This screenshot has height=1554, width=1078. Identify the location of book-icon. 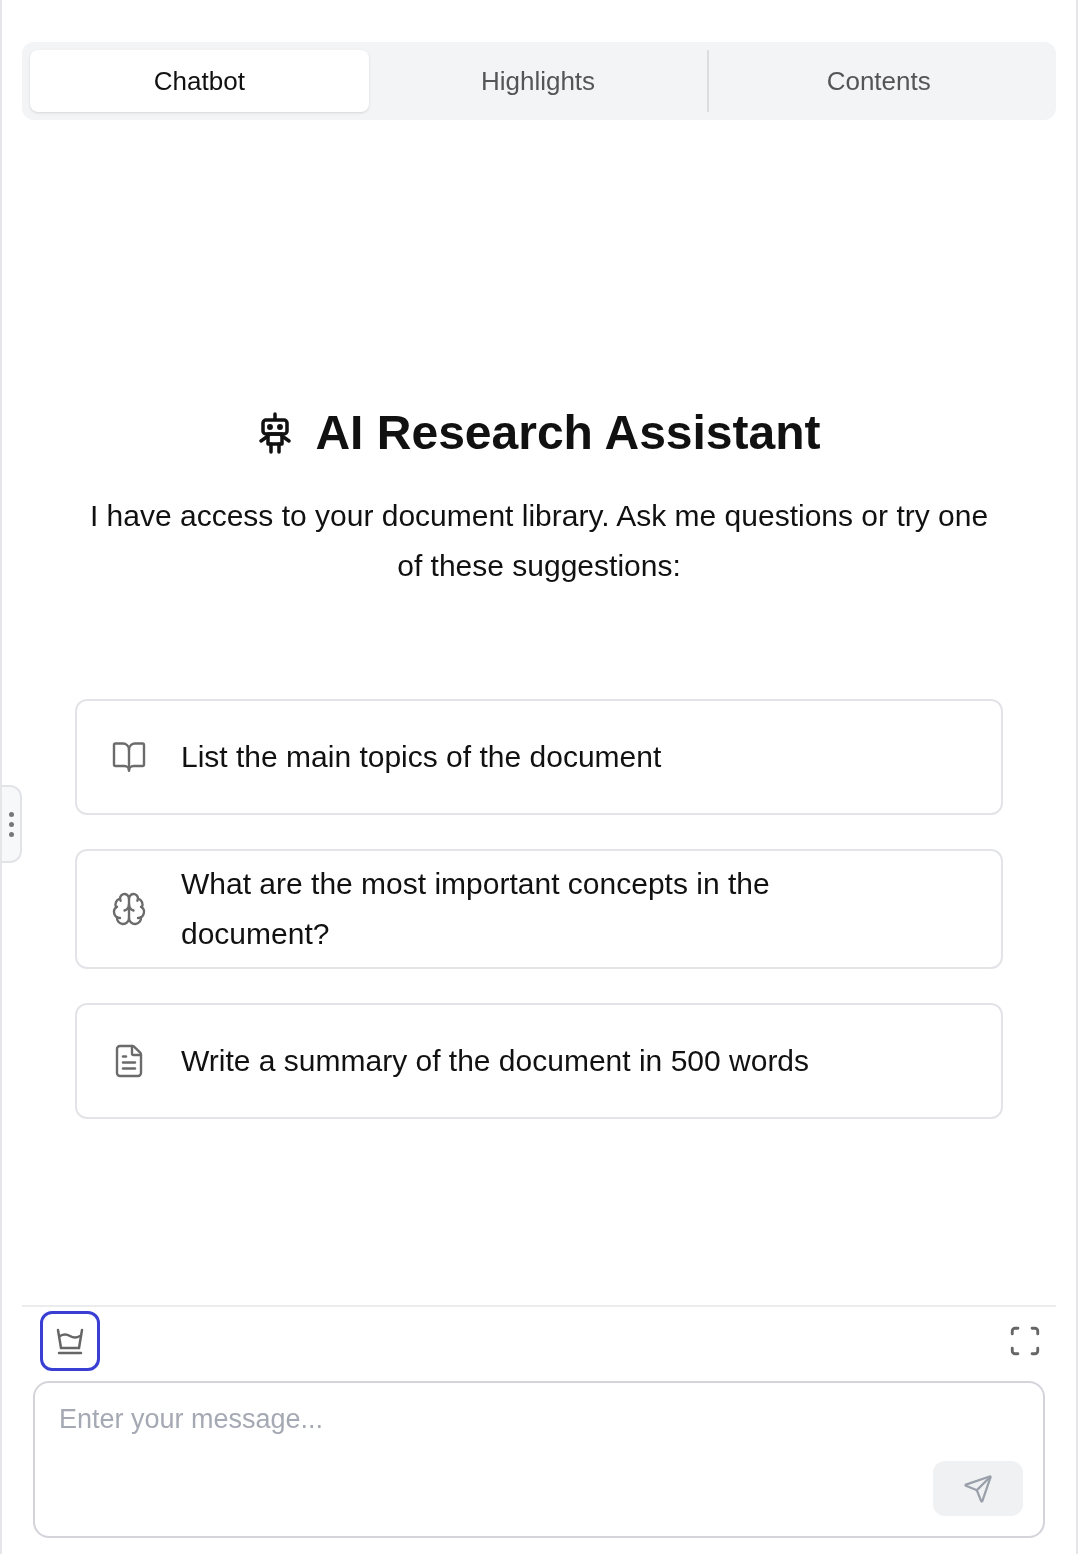
(129, 757).